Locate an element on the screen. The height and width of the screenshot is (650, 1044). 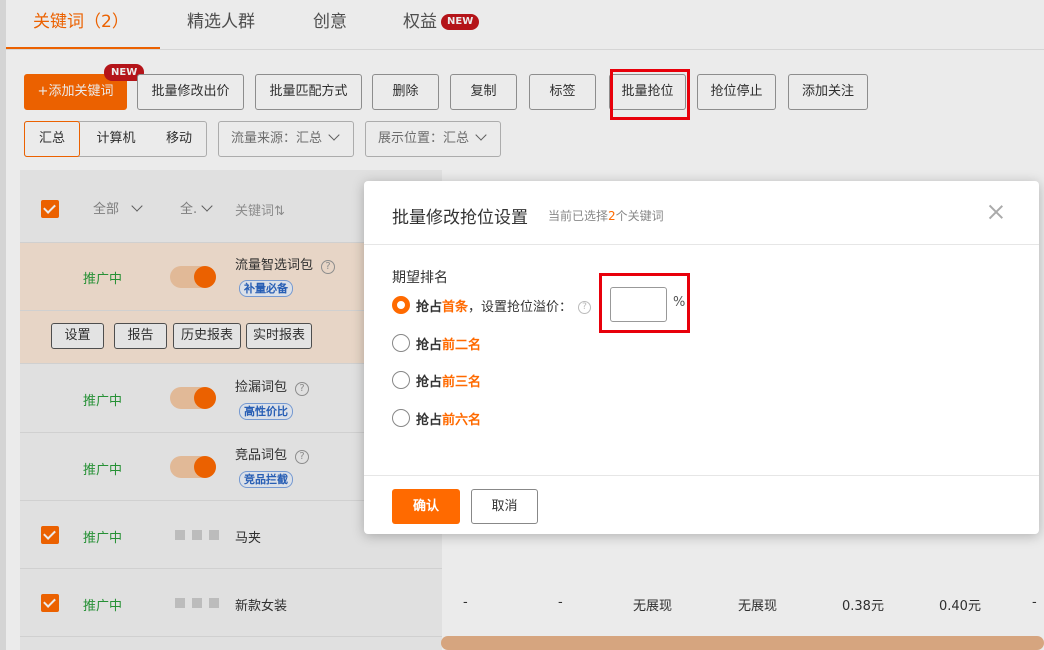
selected-count: 2 is located at coordinates (612, 216).